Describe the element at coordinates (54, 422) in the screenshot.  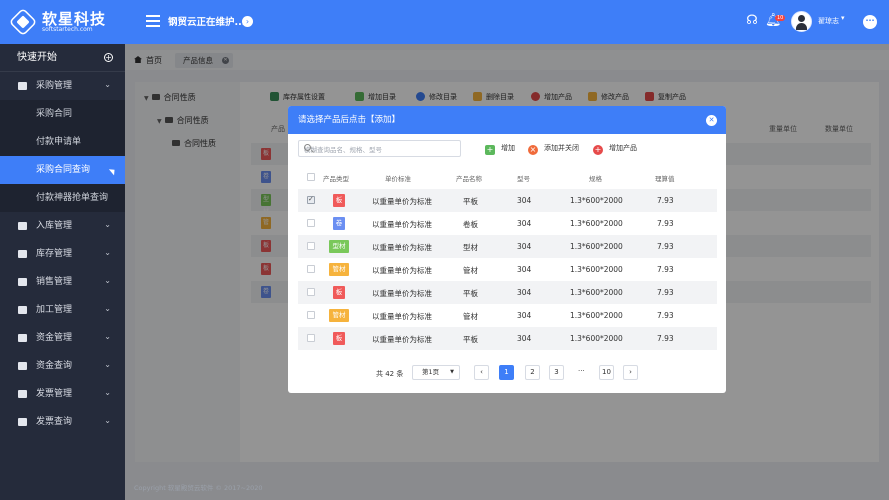
I see `sidebar-group-label: 发票查询` at that location.